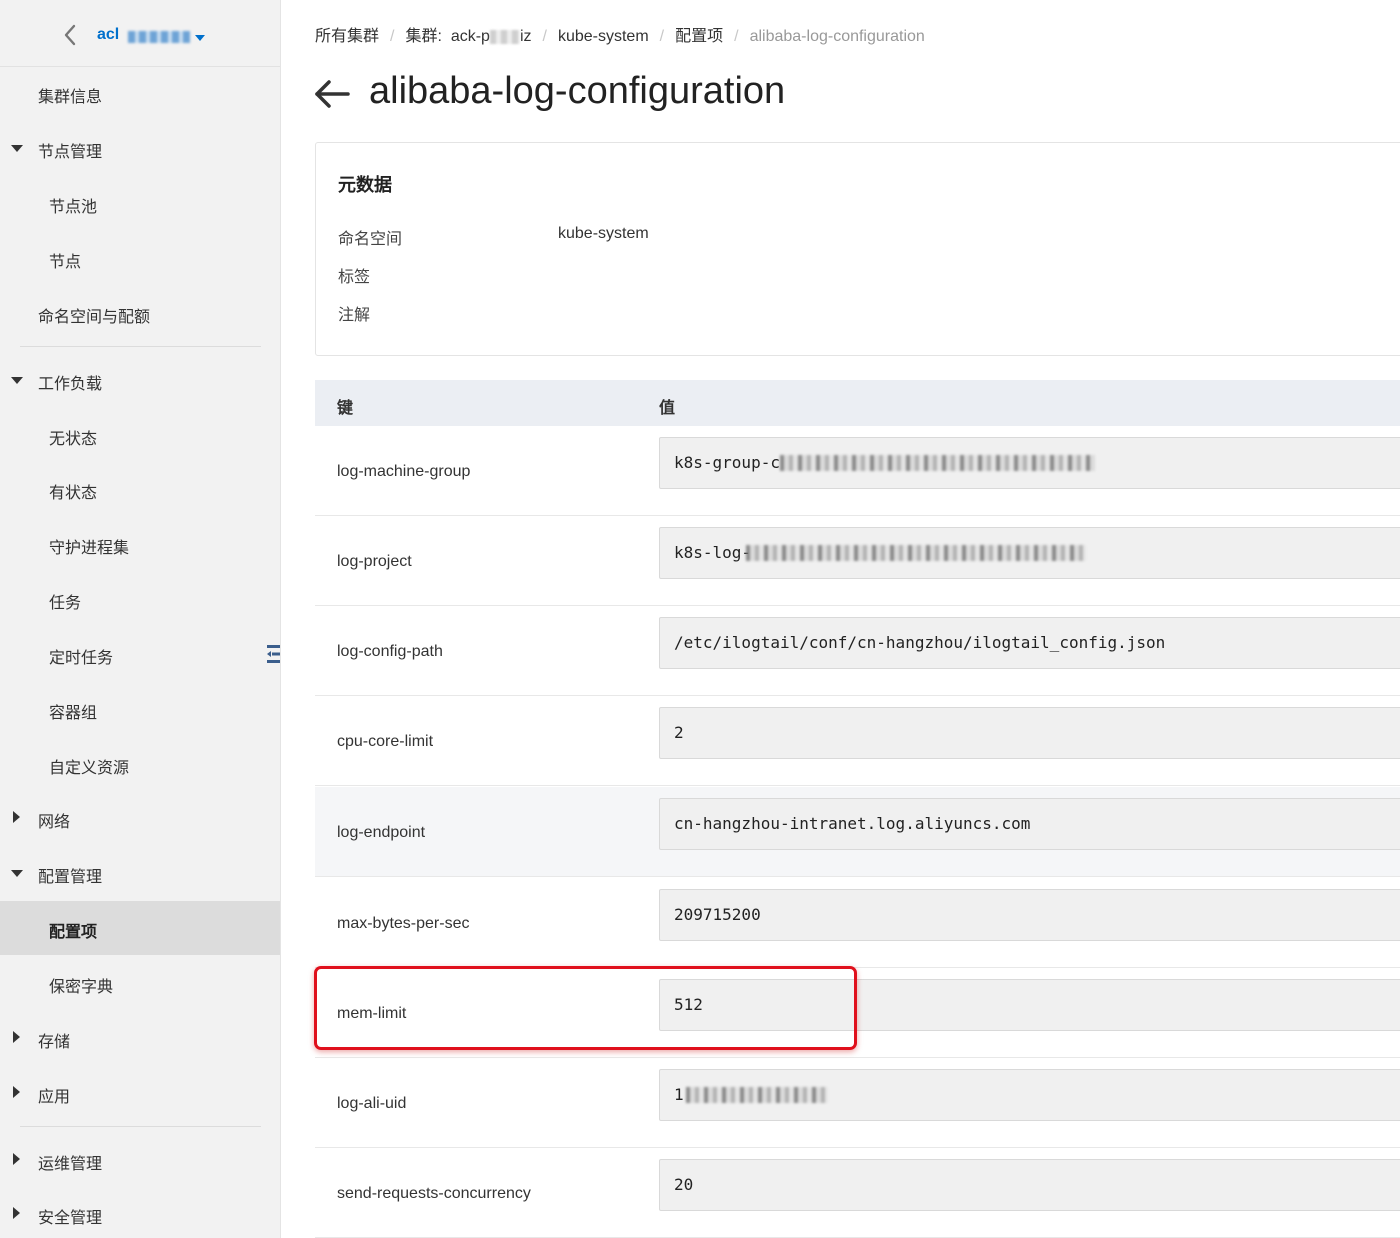  I want to click on nav-pods: 容器组, so click(140, 709).